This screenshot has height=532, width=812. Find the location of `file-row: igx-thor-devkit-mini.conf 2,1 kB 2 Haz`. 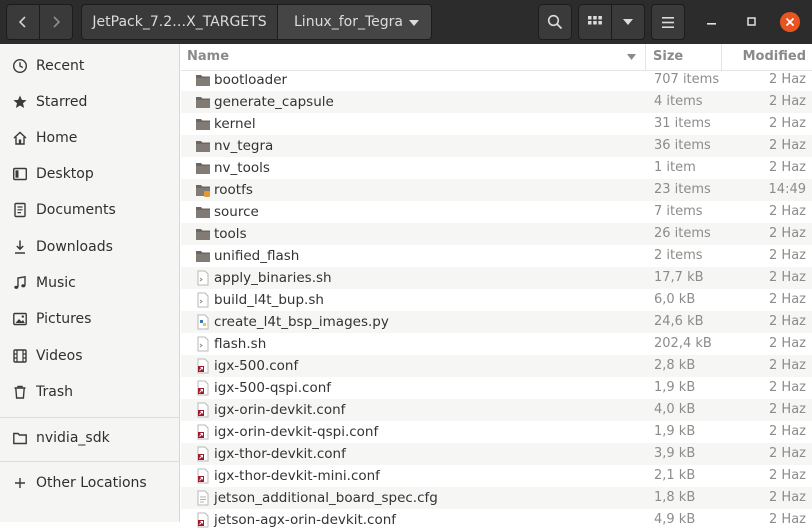

file-row: igx-thor-devkit-mini.conf 2,1 kB 2 Haz is located at coordinates (496, 476).